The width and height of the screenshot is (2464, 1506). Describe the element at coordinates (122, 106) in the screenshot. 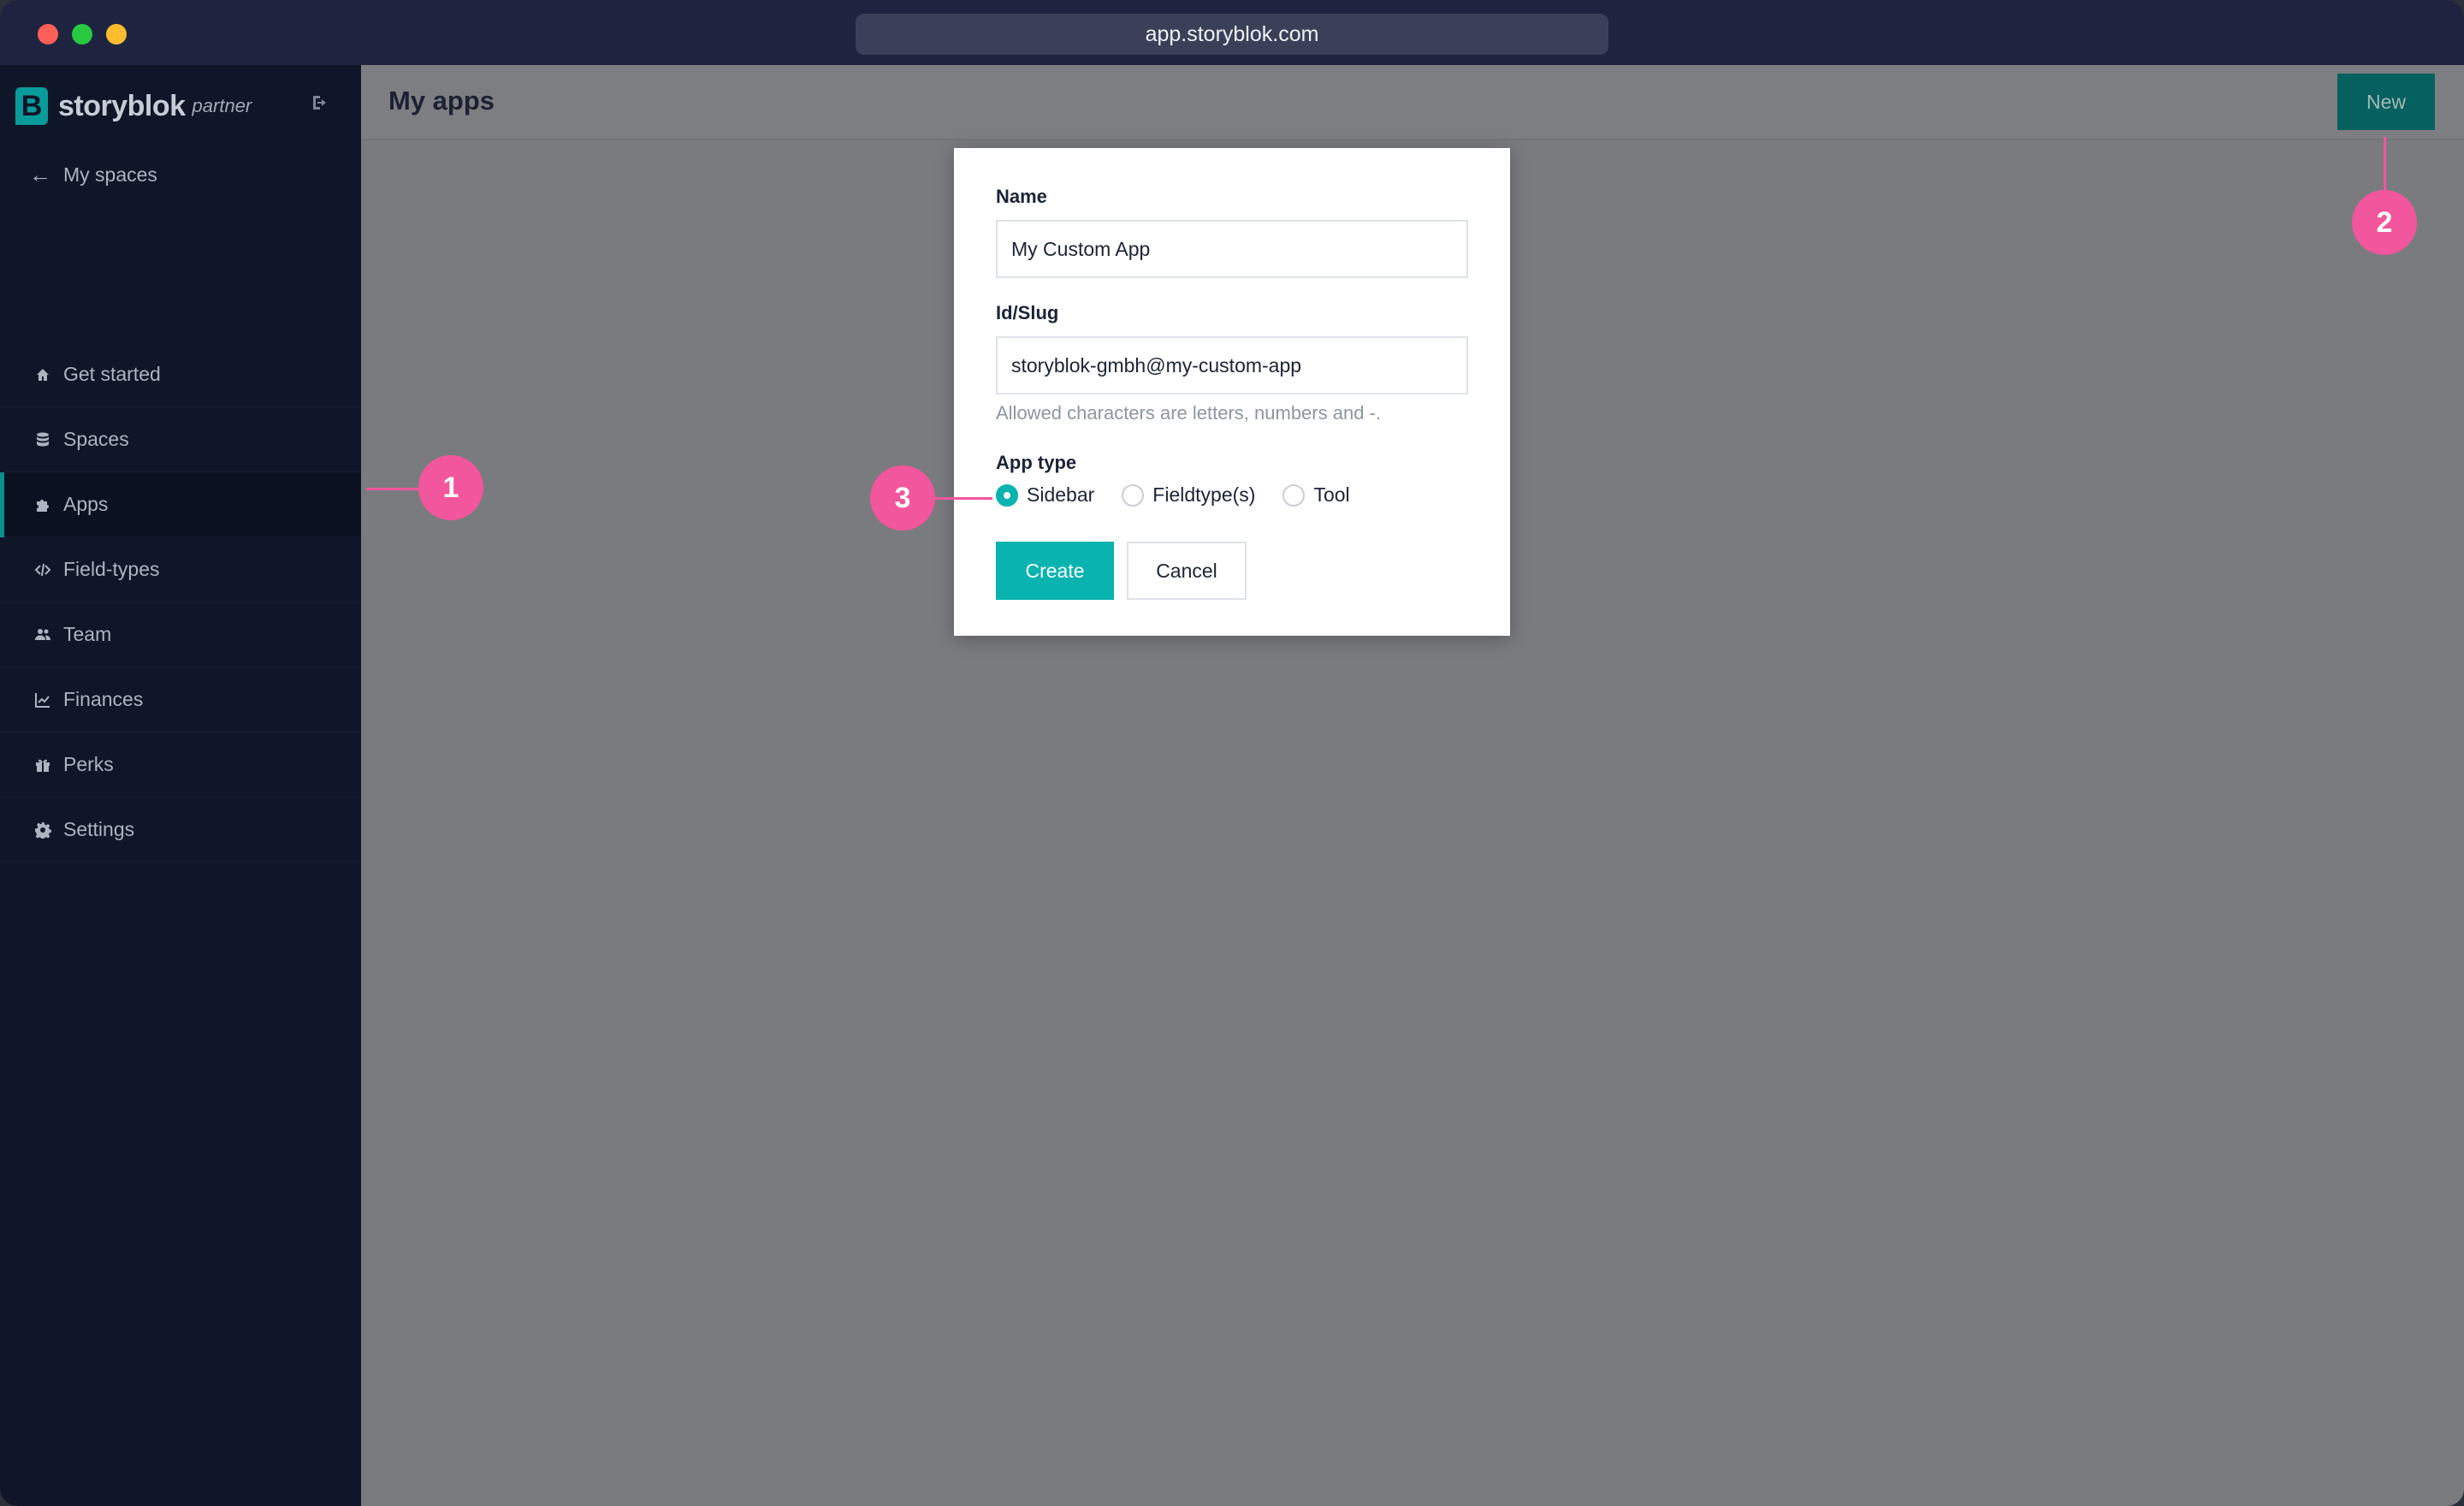

I see `brand-name: storyblok` at that location.